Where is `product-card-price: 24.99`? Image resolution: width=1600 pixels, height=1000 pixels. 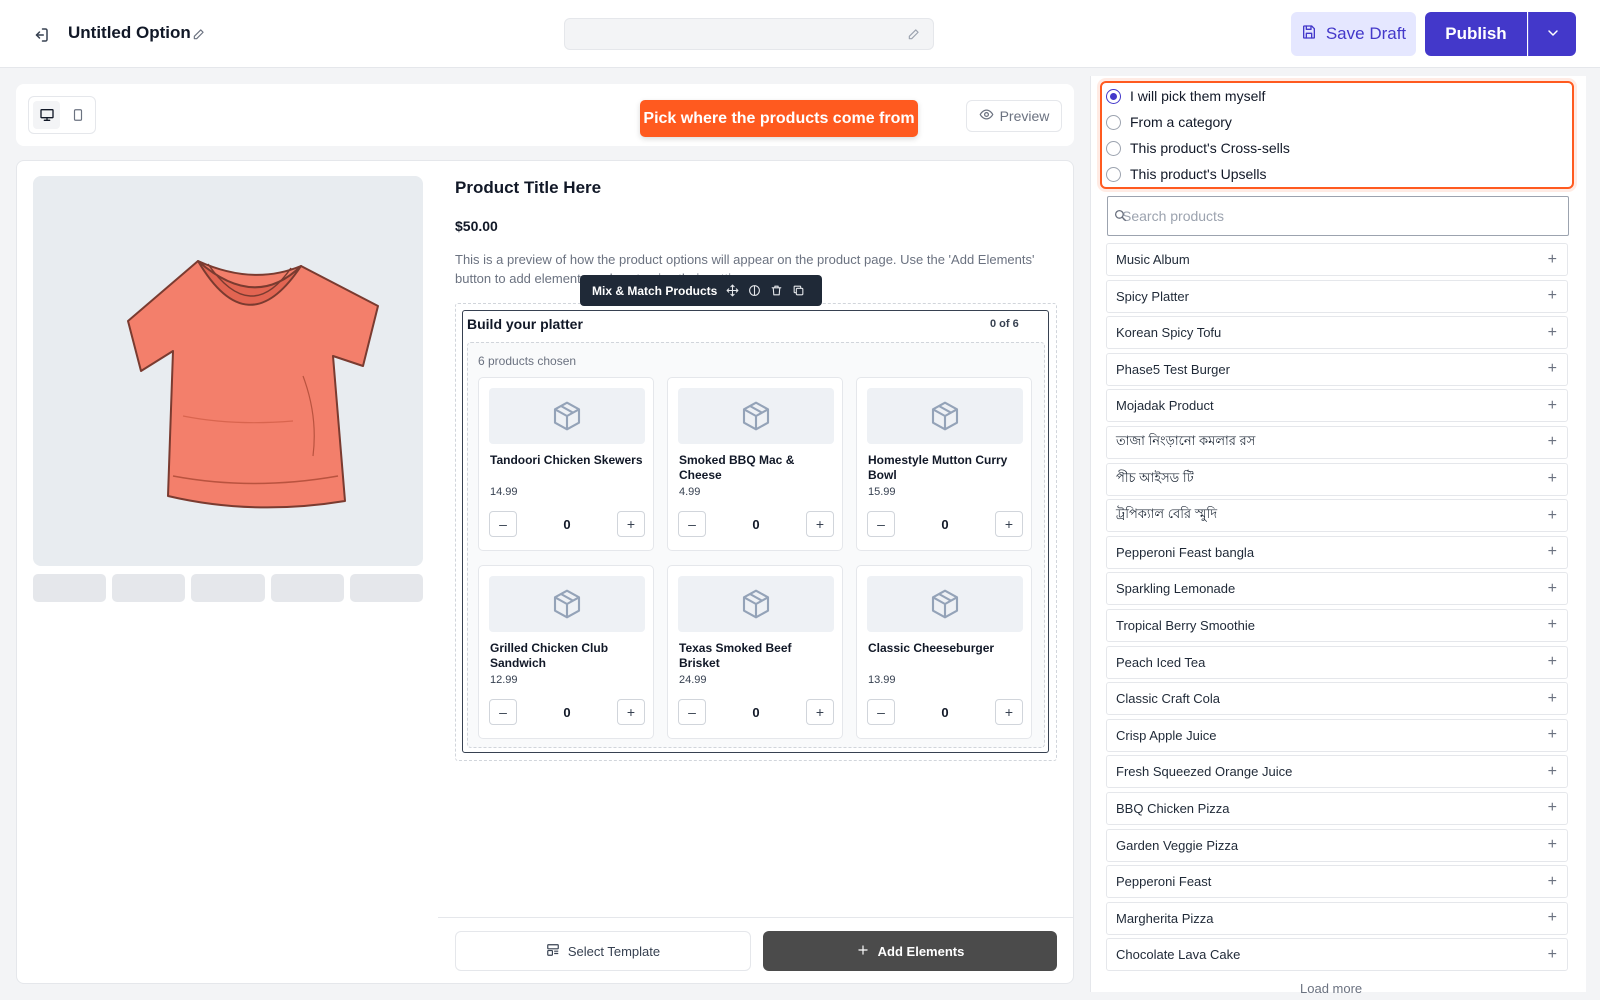 product-card-price: 24.99 is located at coordinates (693, 680).